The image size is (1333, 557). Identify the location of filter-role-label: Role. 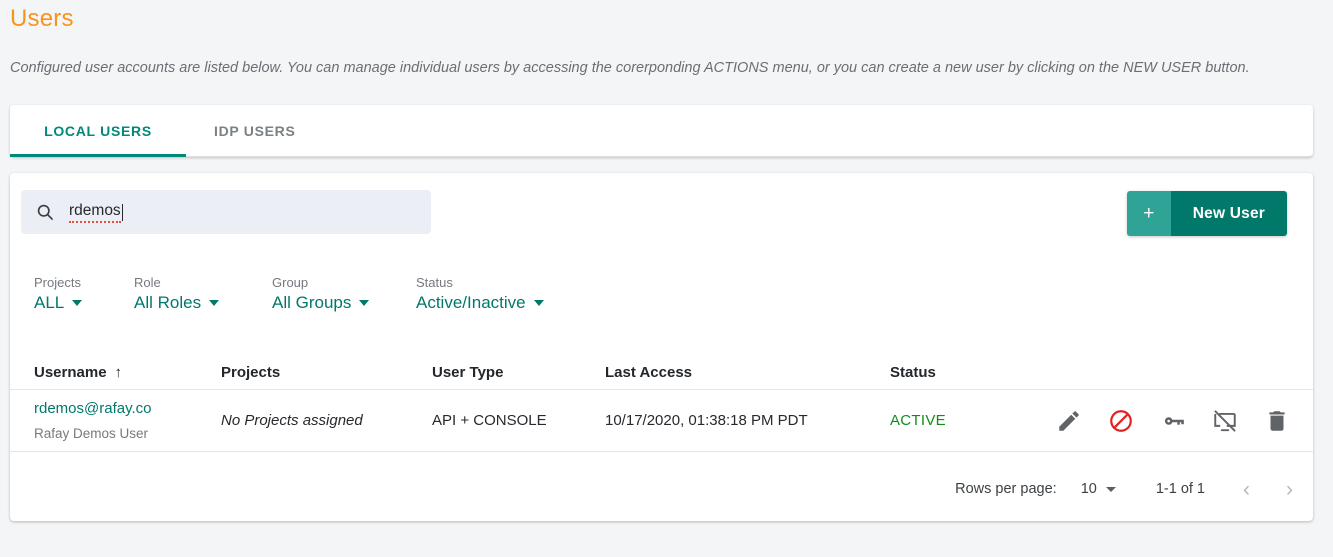
(147, 282).